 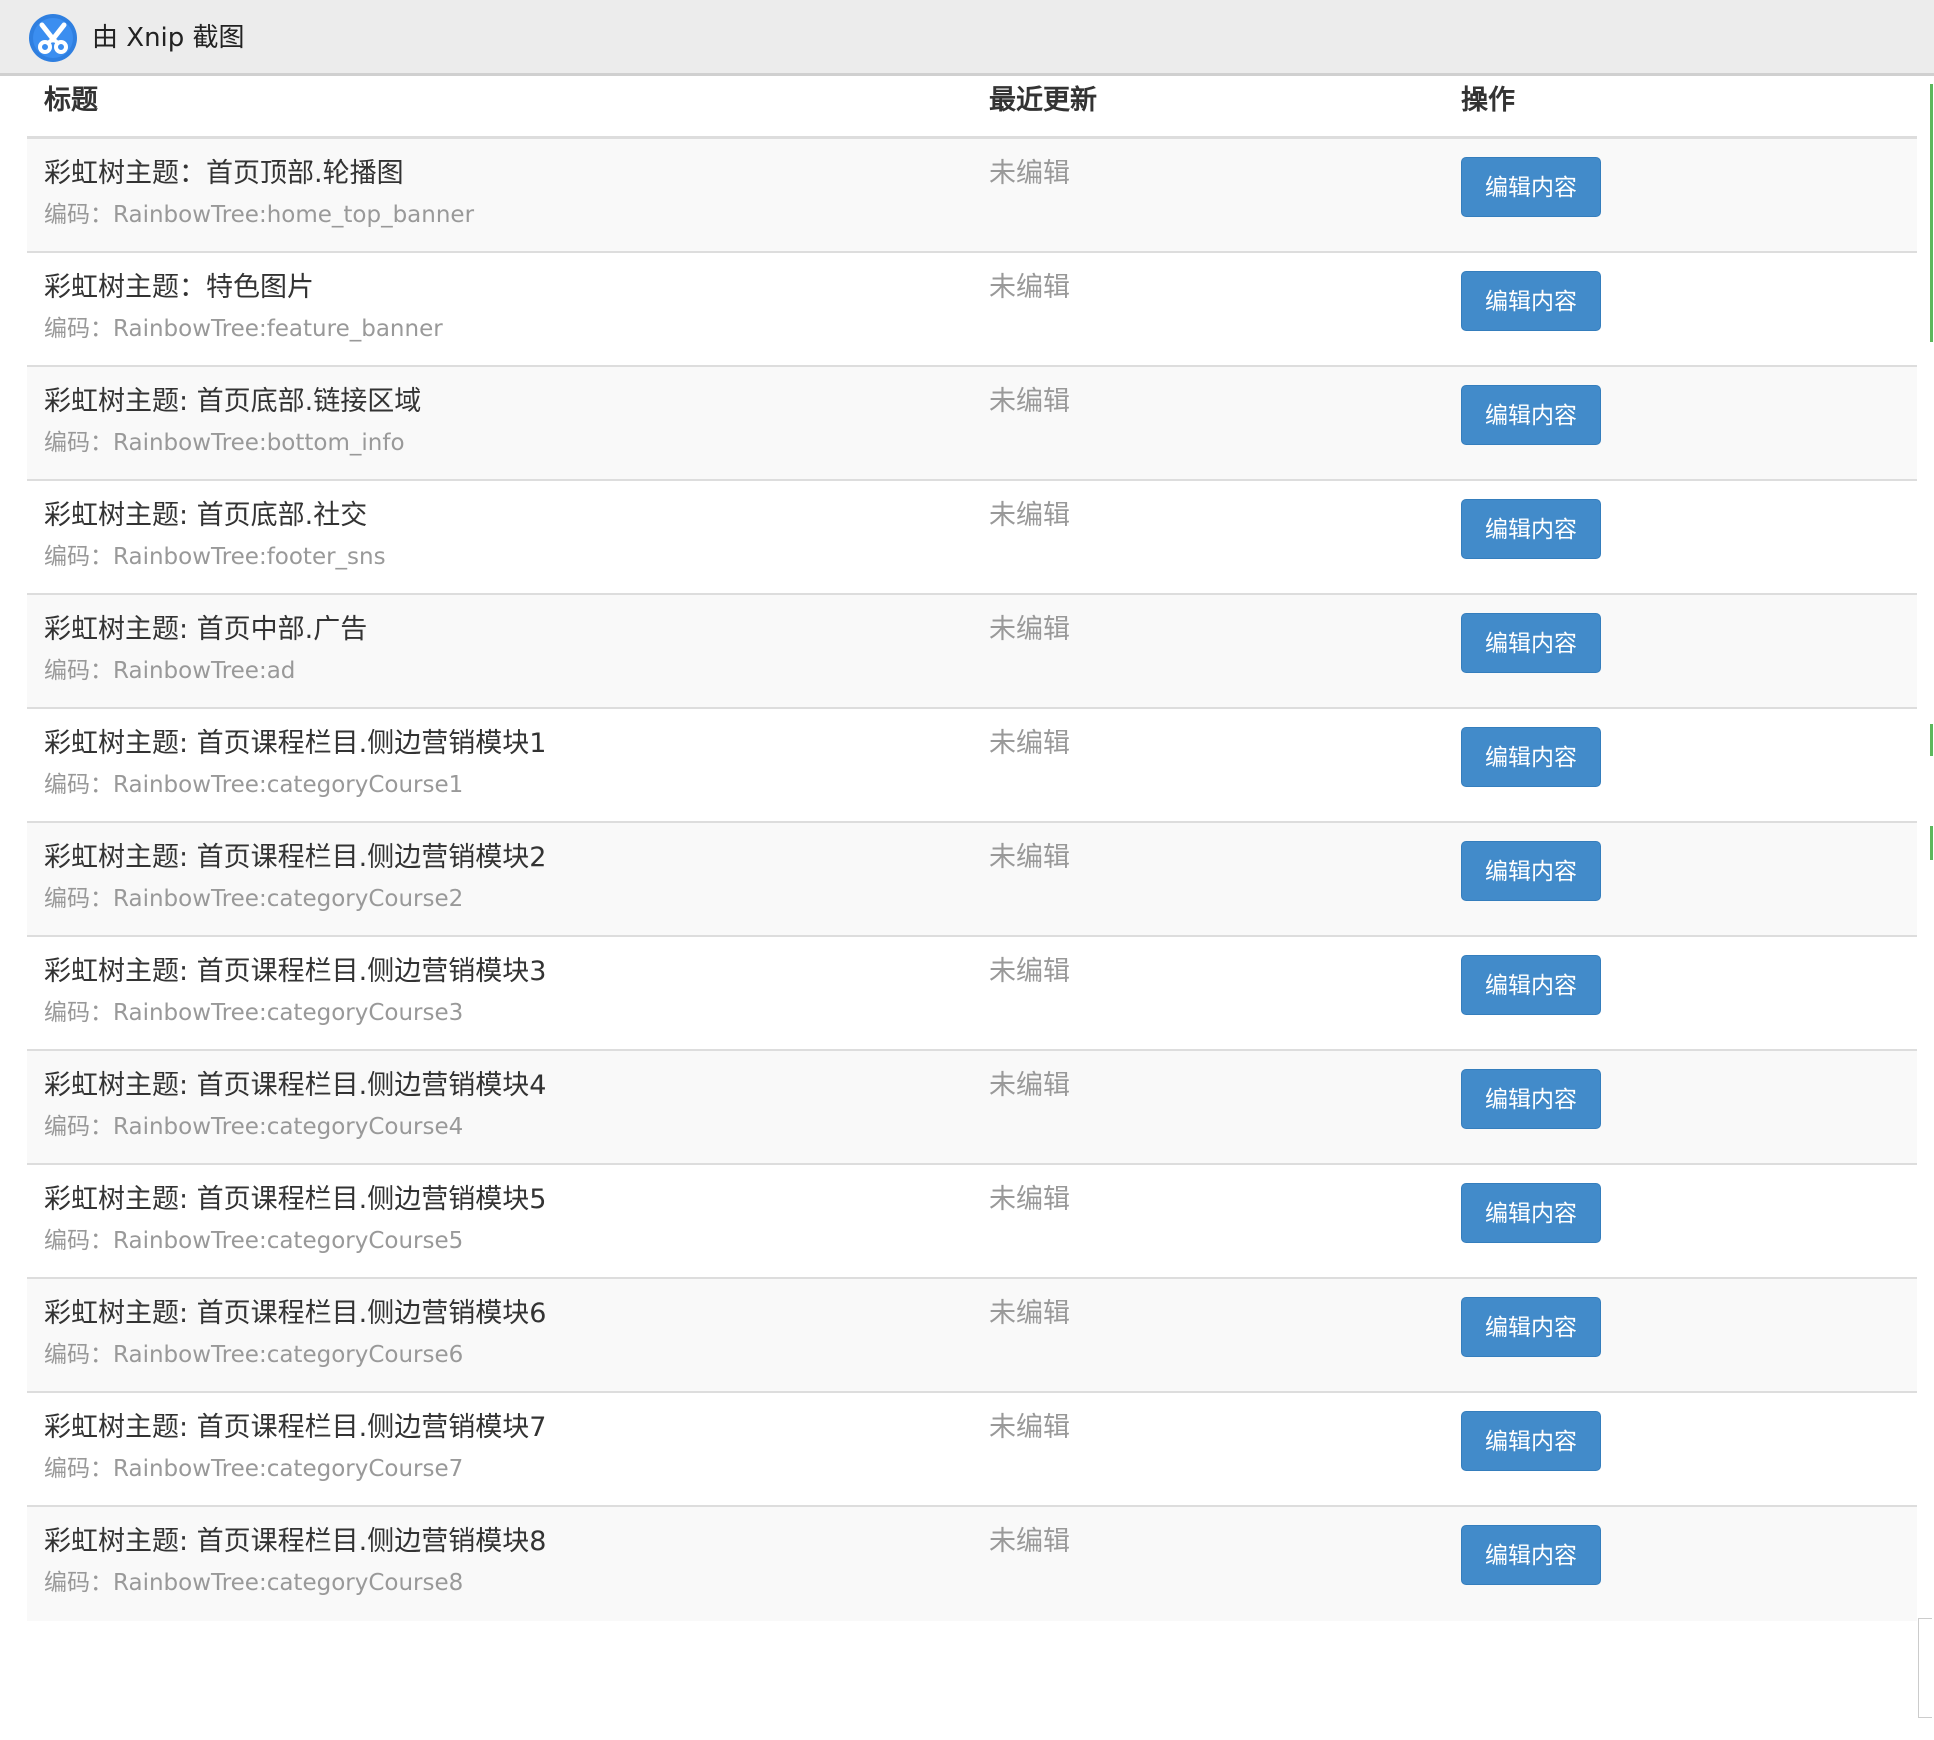 What do you see at coordinates (254, 1469) in the screenshot?
I see `row-code: 编码：RainbowTree:categoryCourse7` at bounding box center [254, 1469].